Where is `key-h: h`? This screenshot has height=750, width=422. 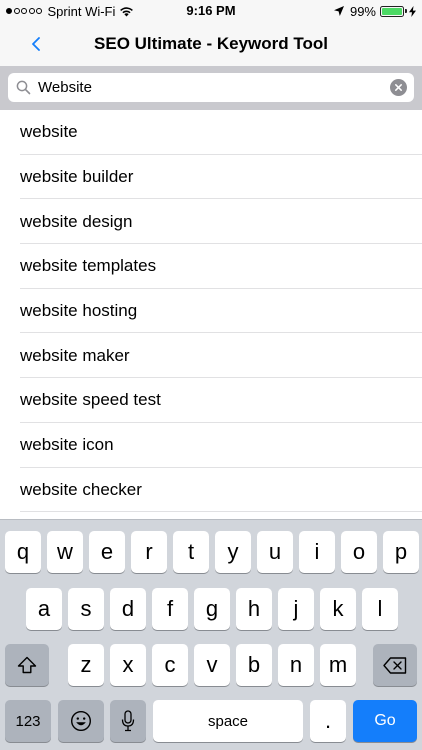
key-h: h is located at coordinates (254, 609).